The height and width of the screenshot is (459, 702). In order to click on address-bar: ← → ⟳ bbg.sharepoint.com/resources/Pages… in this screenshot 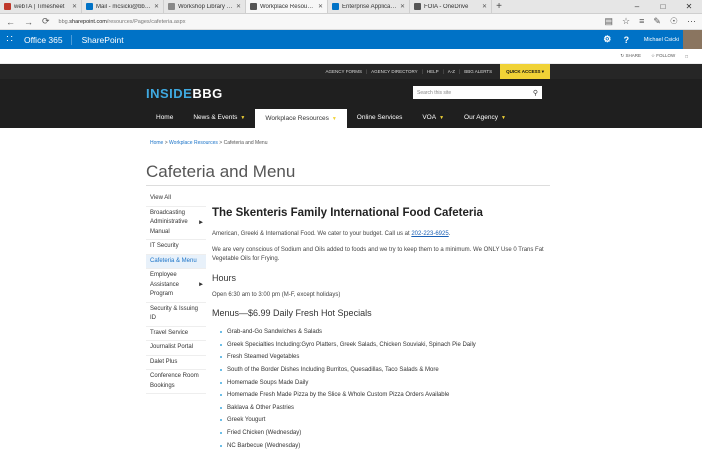, I will do `click(351, 22)`.